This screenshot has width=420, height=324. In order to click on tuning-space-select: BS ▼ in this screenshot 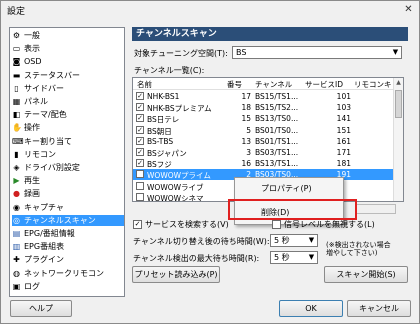, I will do `click(317, 52)`.